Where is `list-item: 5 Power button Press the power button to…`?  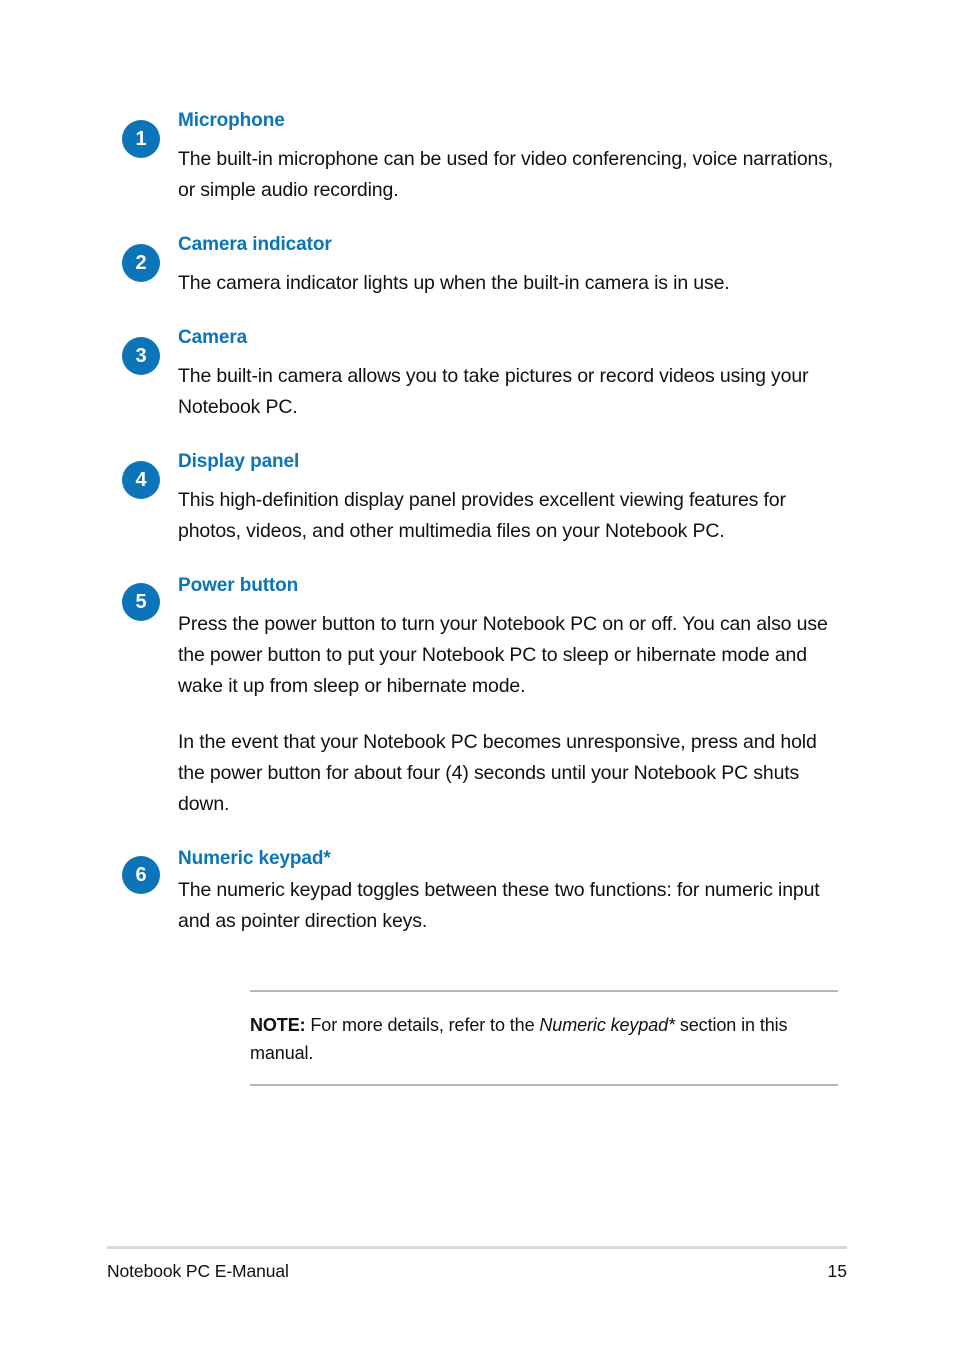 list-item: 5 Power button Press the power button to… is located at coordinates (477, 696).